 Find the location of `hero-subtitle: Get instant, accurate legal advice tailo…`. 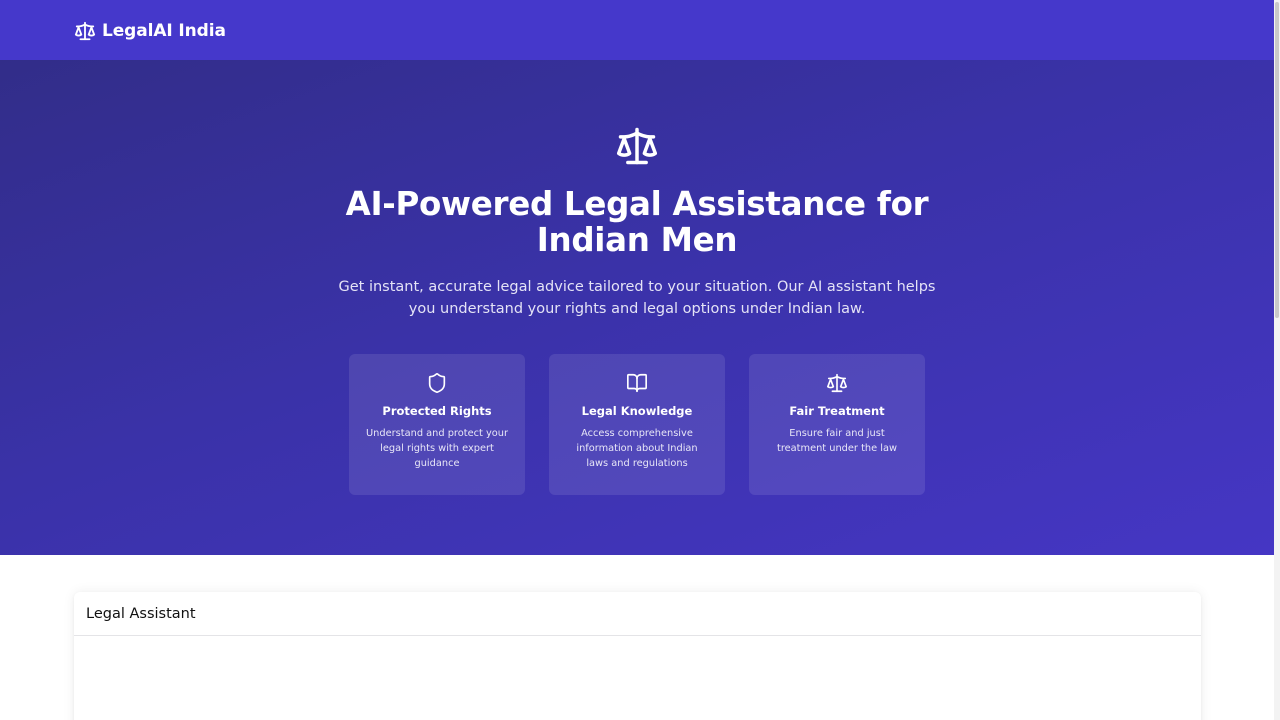

hero-subtitle: Get instant, accurate legal advice tailo… is located at coordinates (637, 298).